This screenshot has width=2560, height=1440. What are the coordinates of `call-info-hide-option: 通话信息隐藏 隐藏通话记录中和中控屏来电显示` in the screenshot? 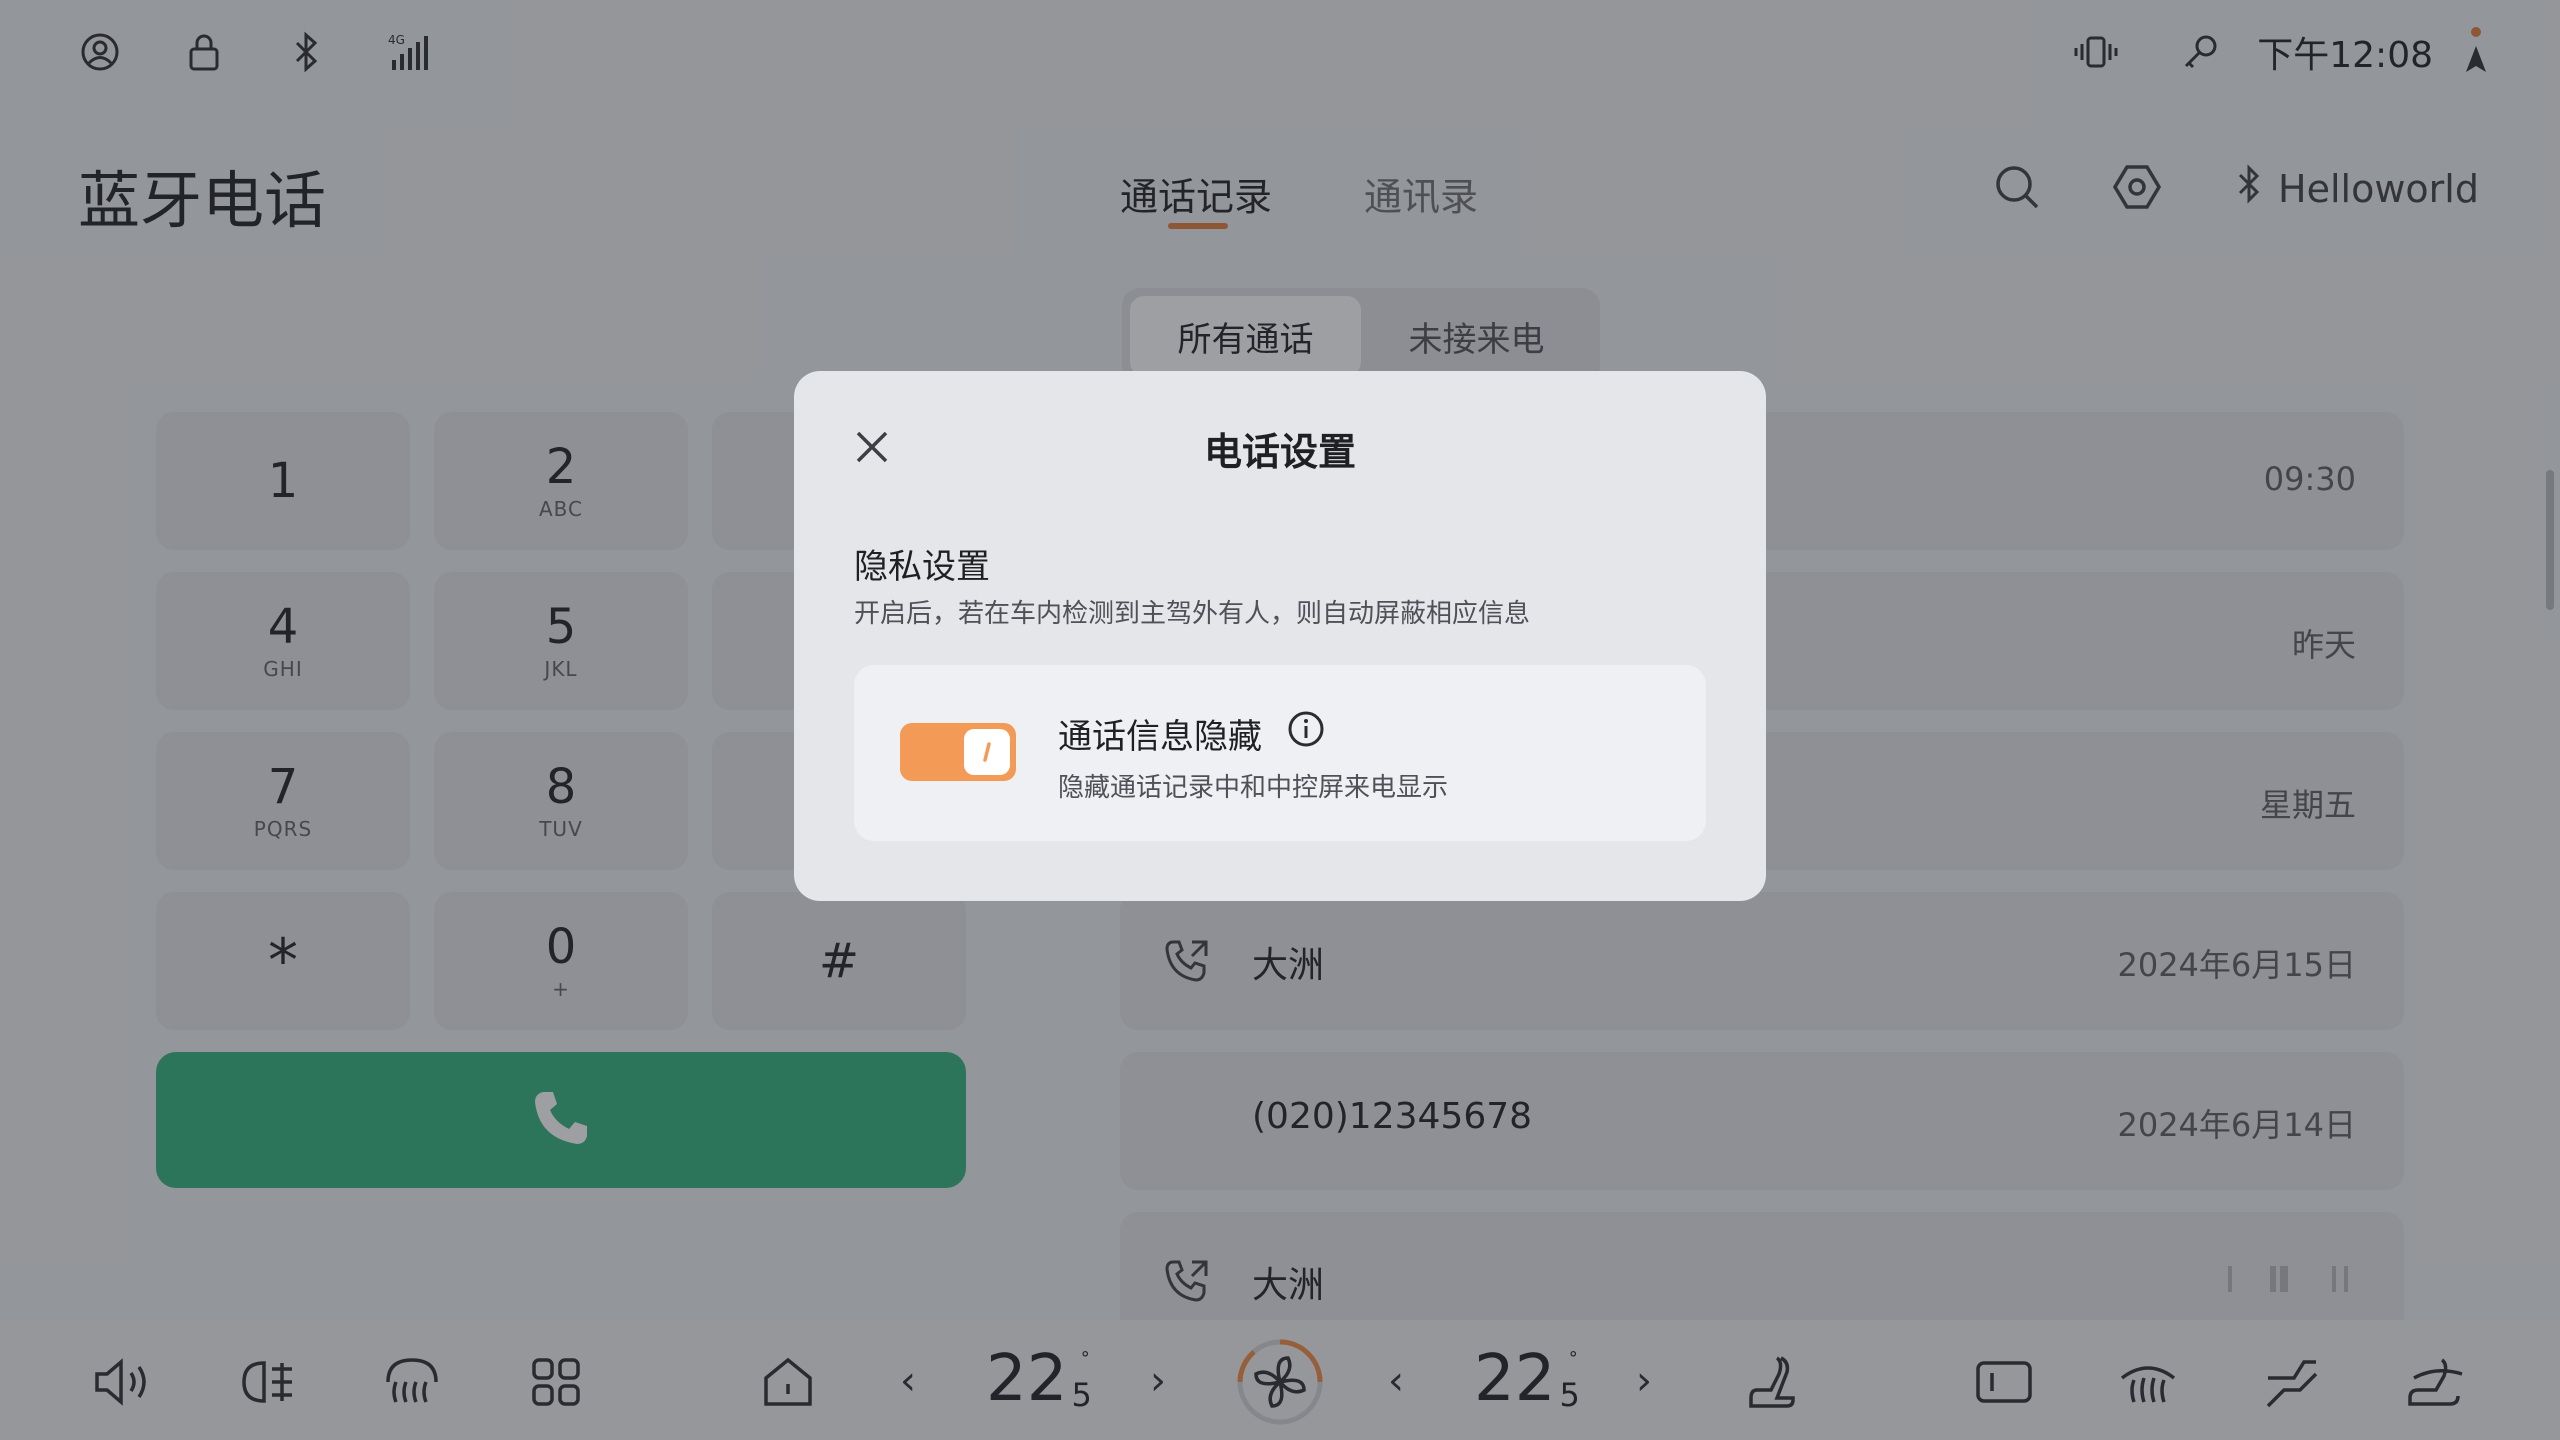 It's located at (1280, 753).